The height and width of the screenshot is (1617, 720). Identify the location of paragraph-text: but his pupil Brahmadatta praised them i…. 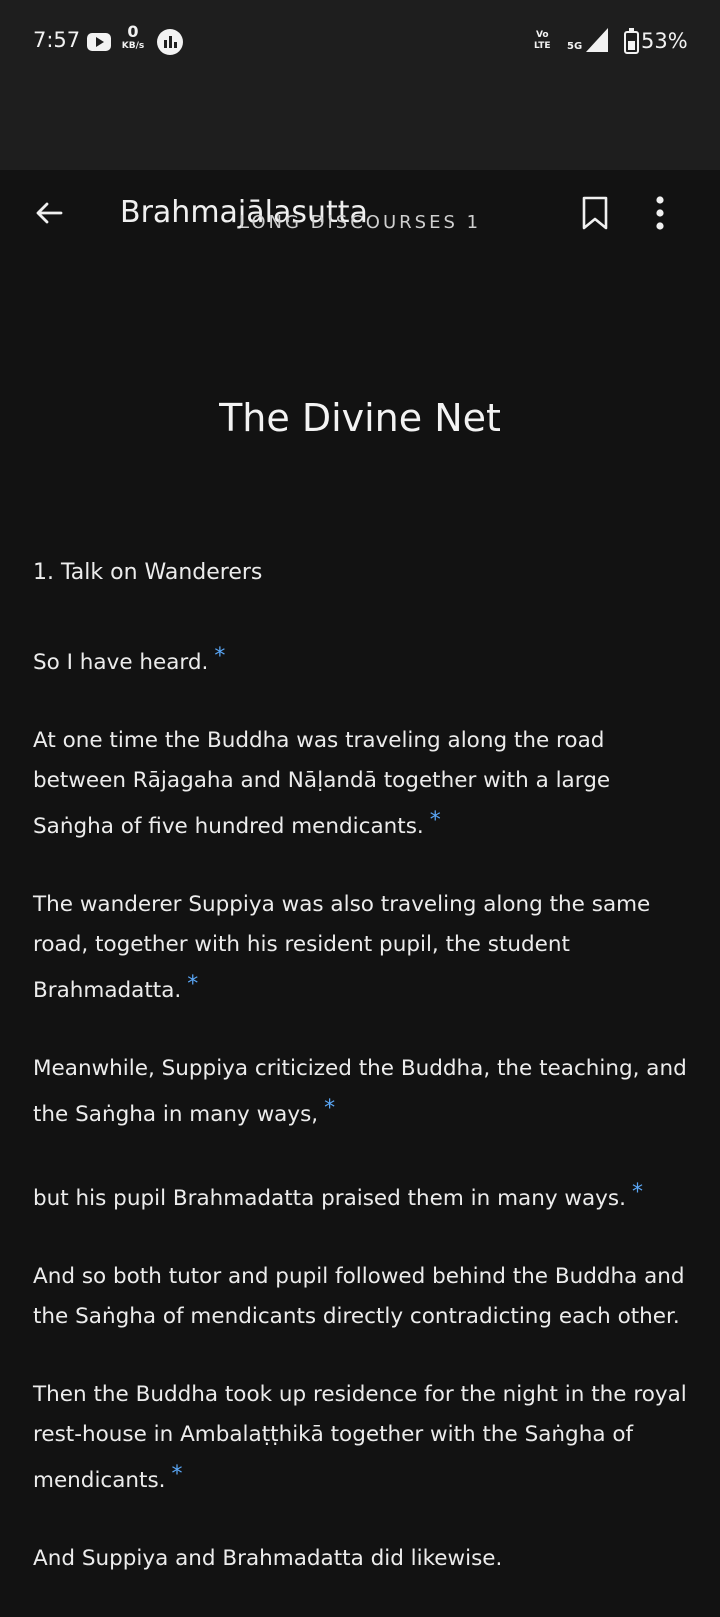
(329, 1198).